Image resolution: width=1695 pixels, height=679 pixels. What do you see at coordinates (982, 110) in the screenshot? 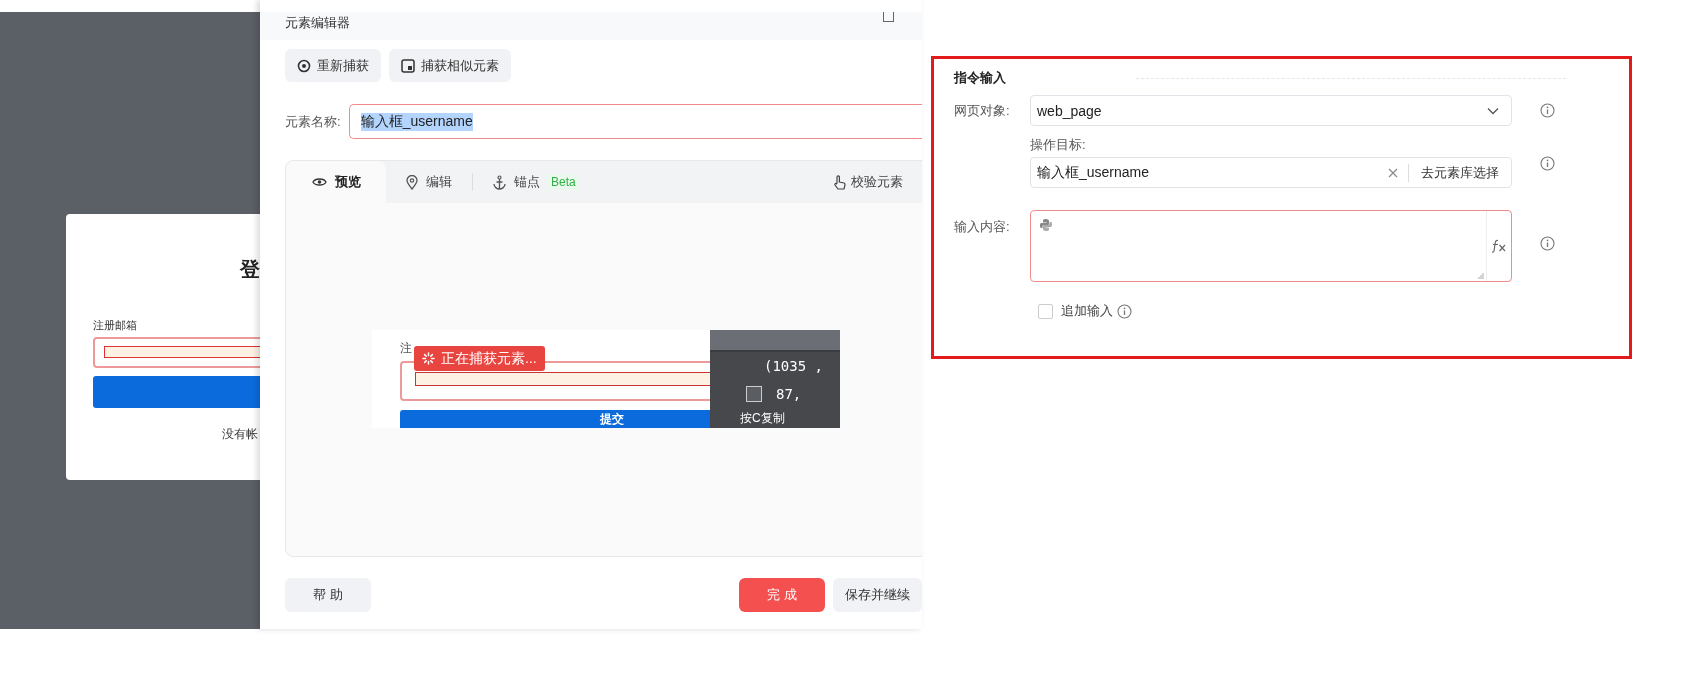
I see `field-label: 网页对象:` at bounding box center [982, 110].